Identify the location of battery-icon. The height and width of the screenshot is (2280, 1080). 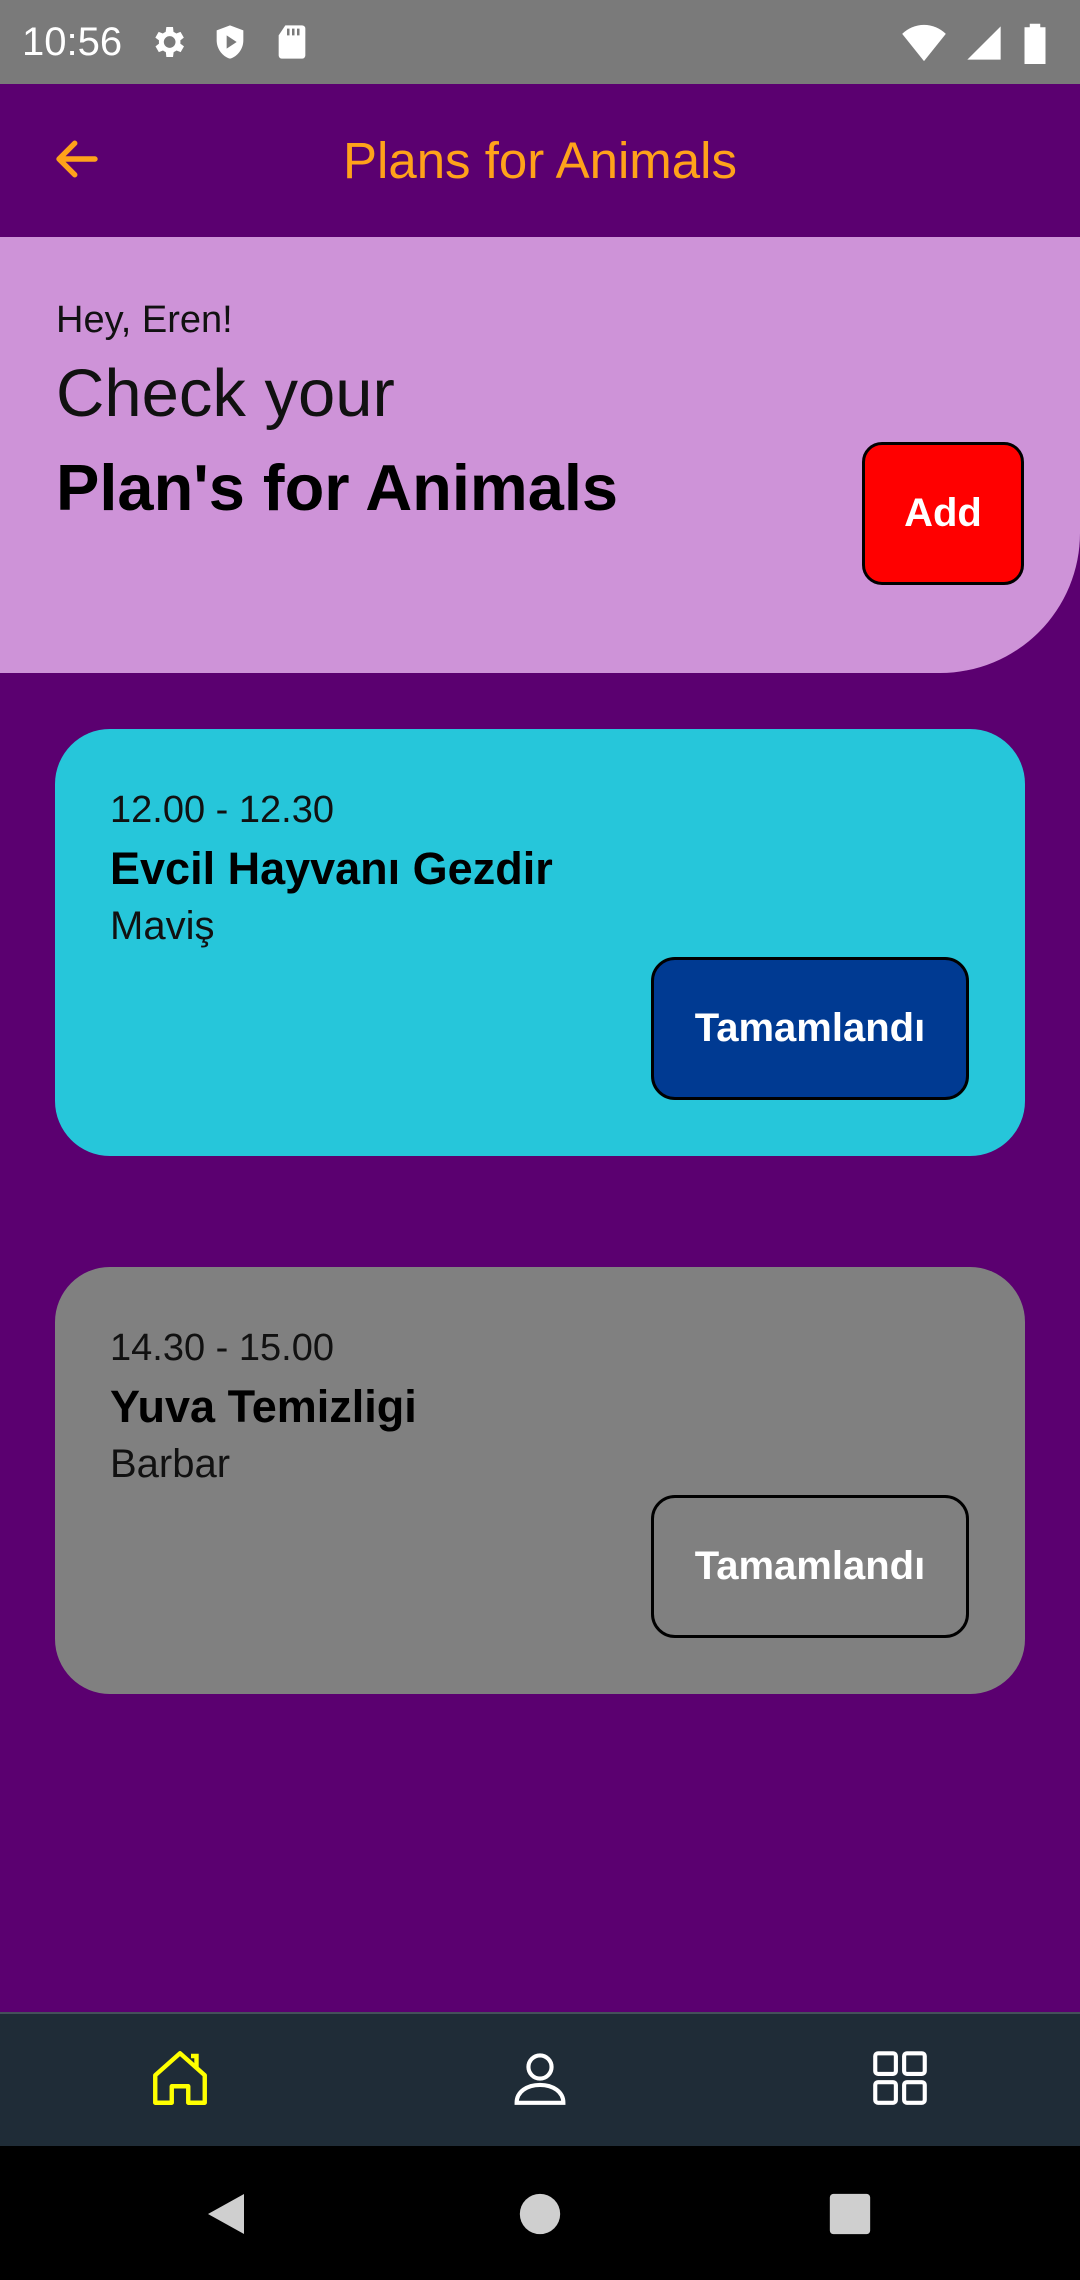
(1035, 43).